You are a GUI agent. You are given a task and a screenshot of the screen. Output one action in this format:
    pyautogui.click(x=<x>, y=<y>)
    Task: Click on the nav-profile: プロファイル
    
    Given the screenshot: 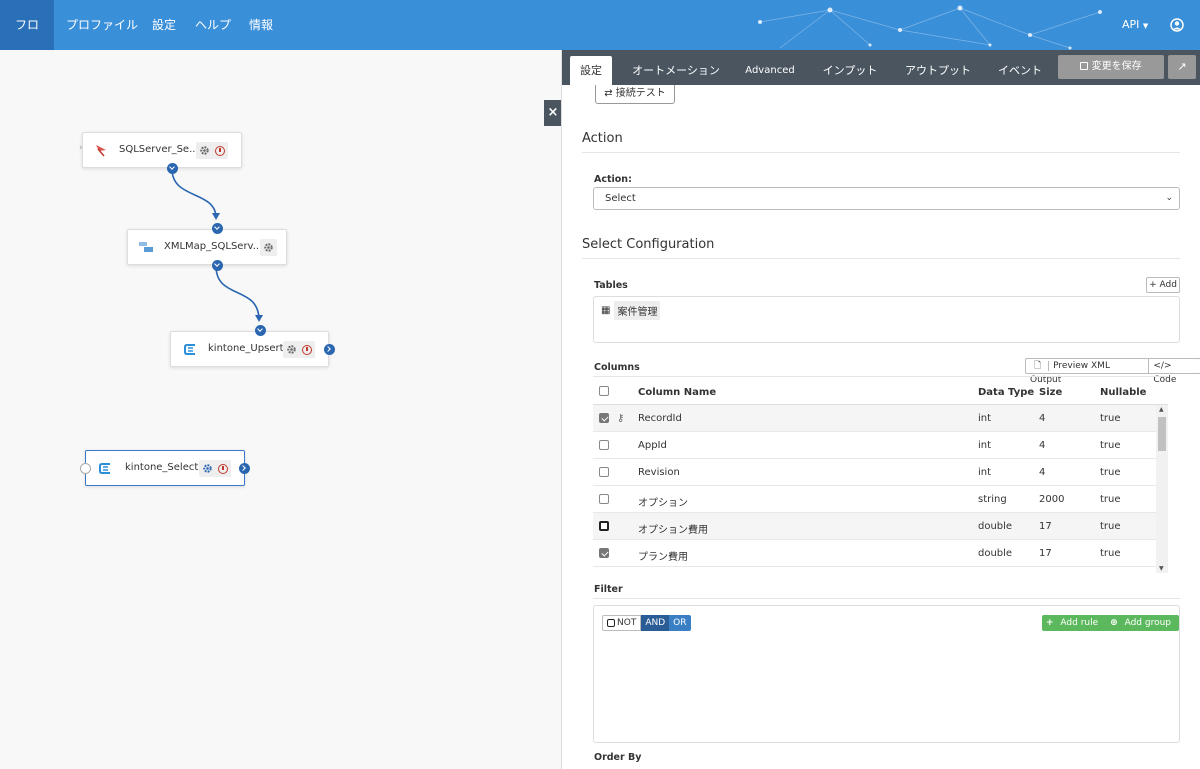 What is the action you would take?
    pyautogui.click(x=102, y=25)
    